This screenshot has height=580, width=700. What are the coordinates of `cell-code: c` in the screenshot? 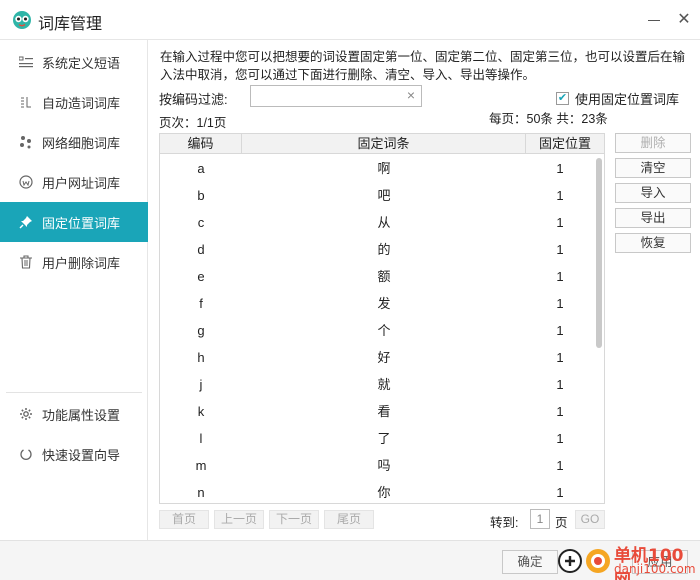 It's located at (201, 222).